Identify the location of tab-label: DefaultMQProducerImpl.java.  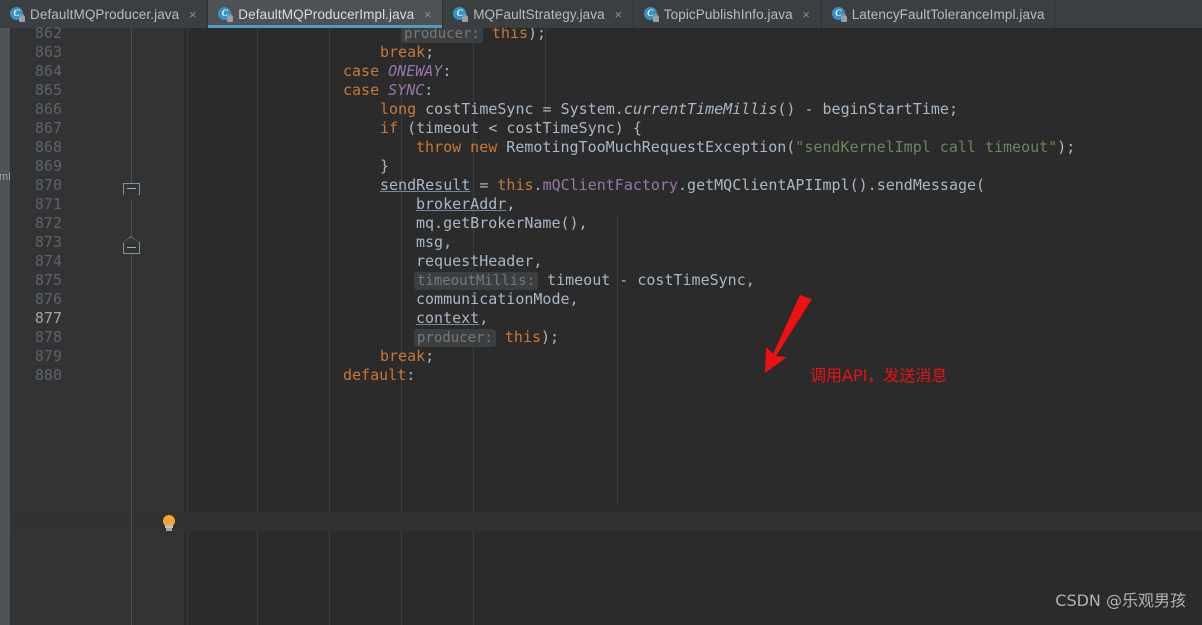
(326, 14).